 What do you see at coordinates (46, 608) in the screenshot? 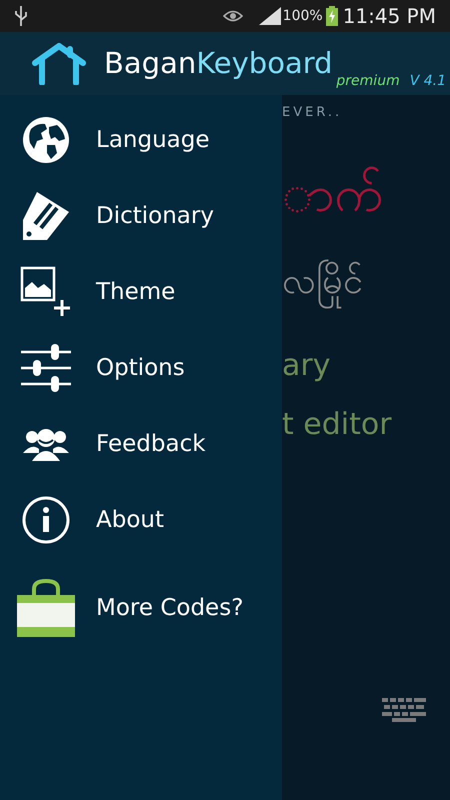
I see `shopping-bag-icon` at bounding box center [46, 608].